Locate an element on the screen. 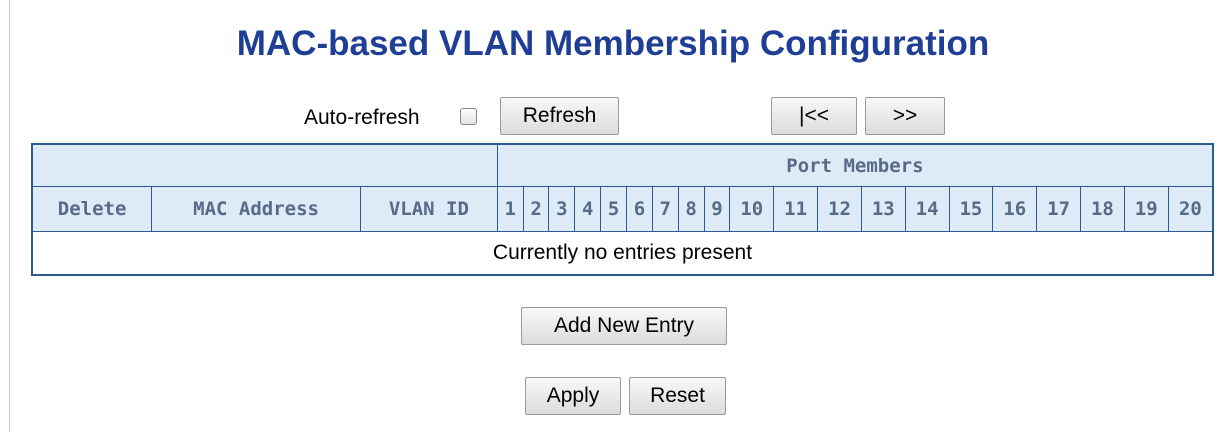 The width and height of the screenshot is (1226, 432). port-column-header: 5 is located at coordinates (613, 209).